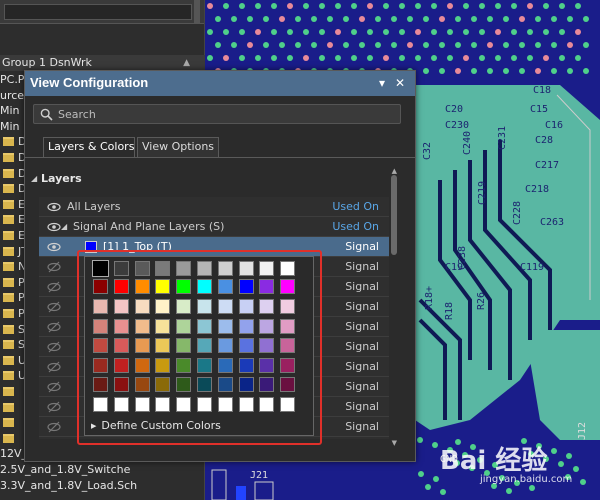  What do you see at coordinates (223, 114) in the screenshot?
I see `search-input` at bounding box center [223, 114].